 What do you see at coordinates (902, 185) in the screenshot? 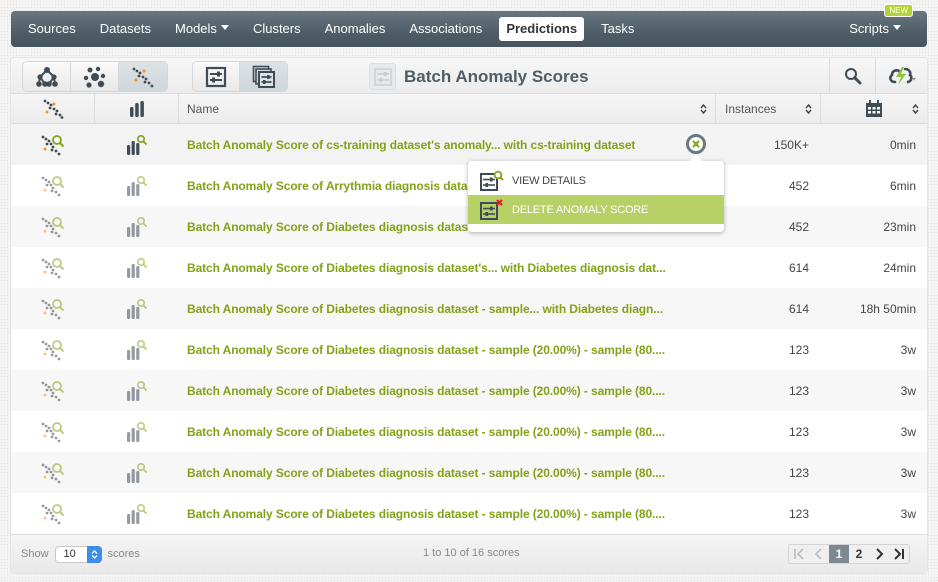
I see `age-cell: 6min` at bounding box center [902, 185].